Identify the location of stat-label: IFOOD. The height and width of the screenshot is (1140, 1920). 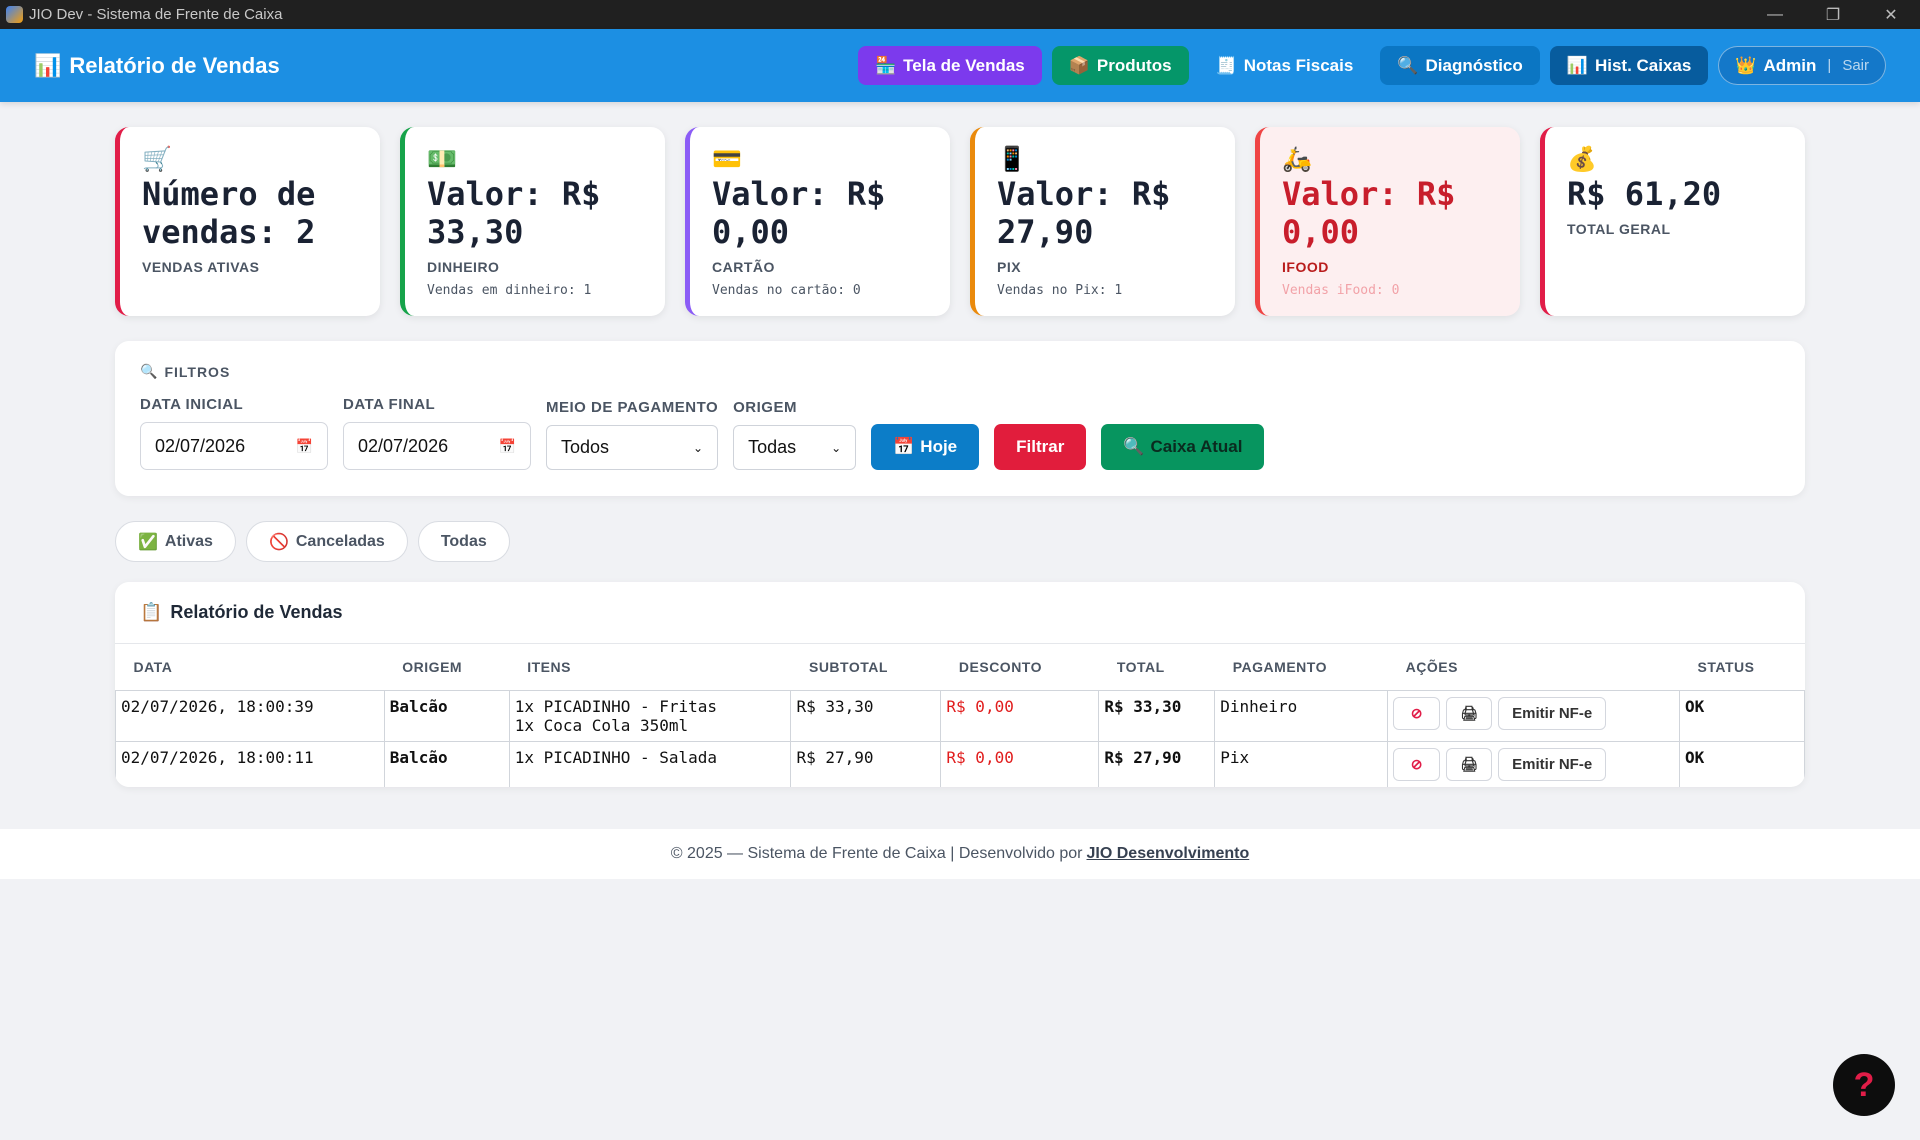
(1305, 267).